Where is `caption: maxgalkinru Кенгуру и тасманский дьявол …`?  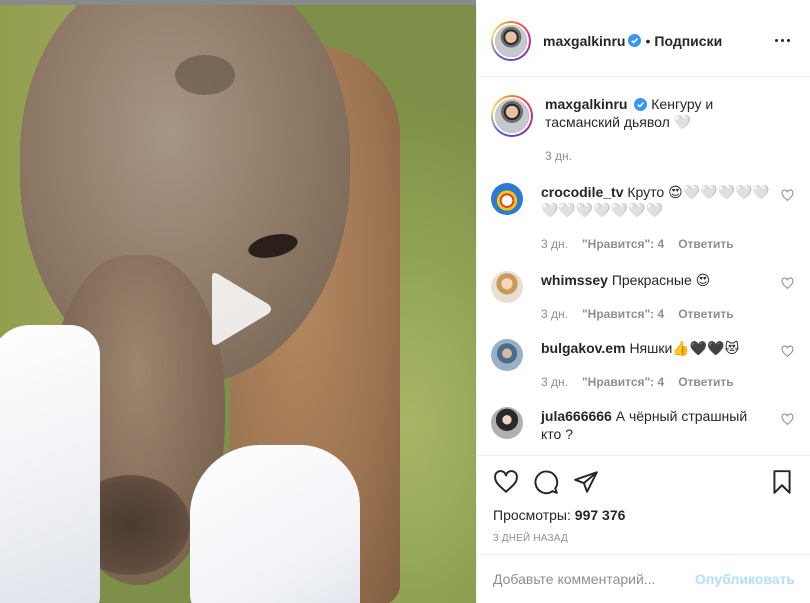 caption: maxgalkinru Кенгуру и тасманский дьявол … is located at coordinates (642, 130).